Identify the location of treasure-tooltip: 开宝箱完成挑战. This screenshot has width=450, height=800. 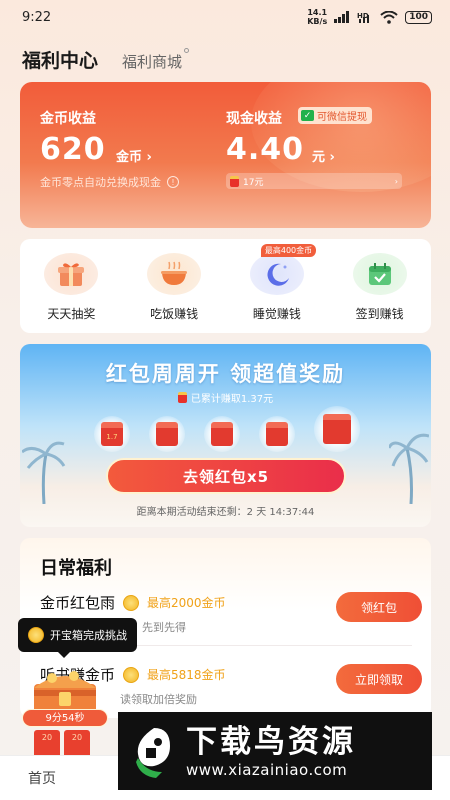
(77, 638).